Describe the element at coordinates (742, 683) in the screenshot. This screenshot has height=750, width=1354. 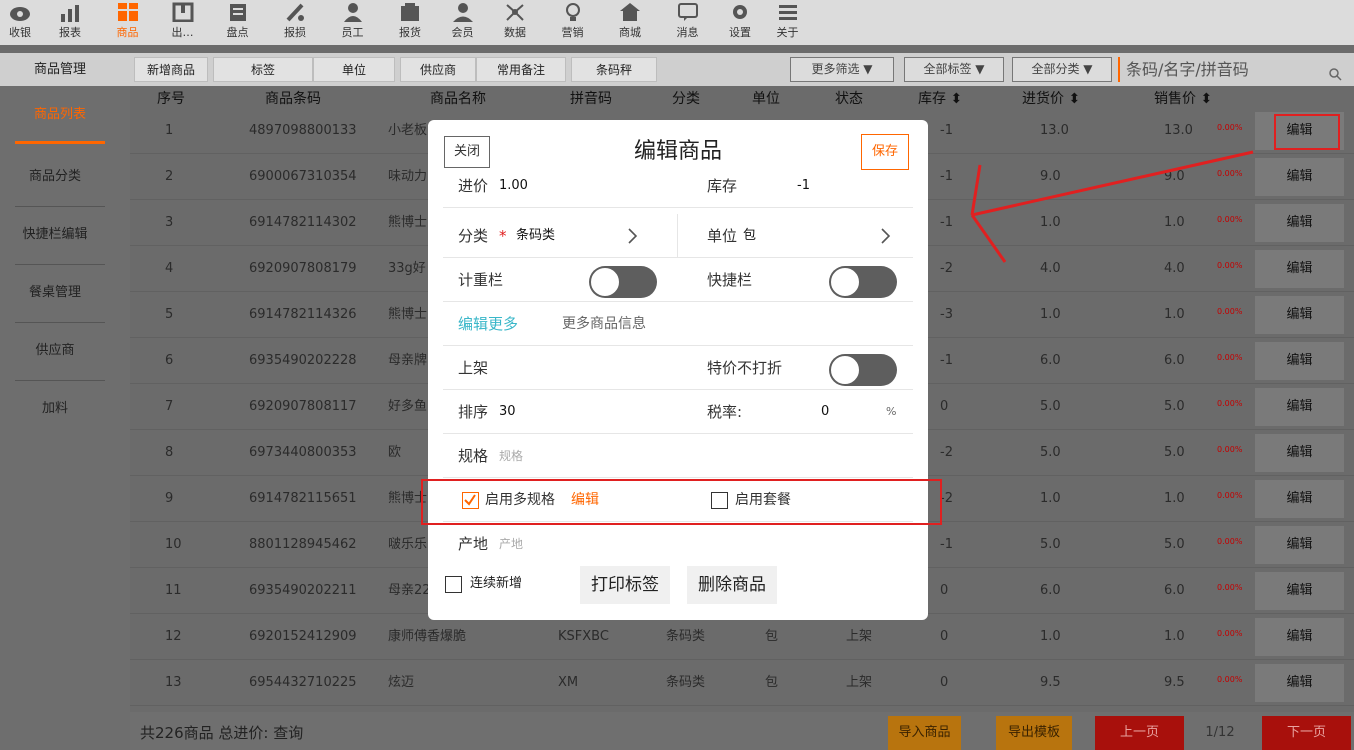
I see `table-row: 13 6954432710225 炫迈 XM 条码类 包 上架 0 9.5 9.5 0.00% 编辑` at that location.